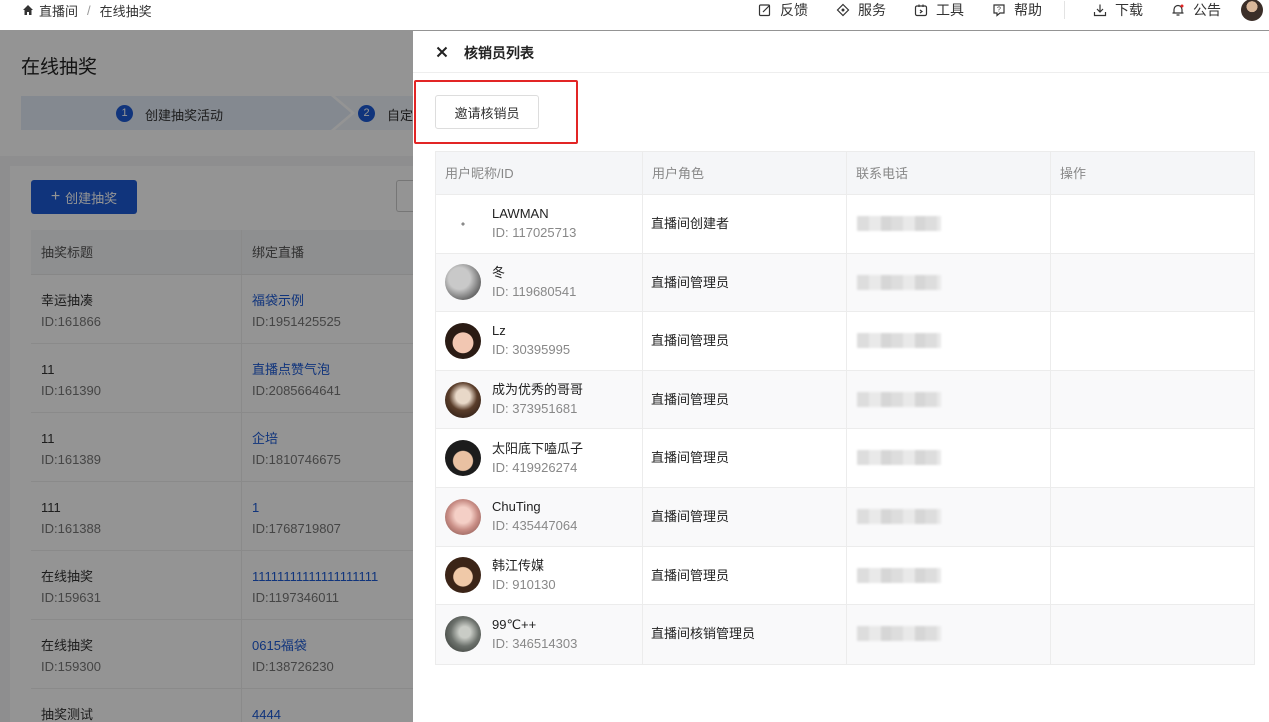 The height and width of the screenshot is (722, 1269). Describe the element at coordinates (1118, 10) in the screenshot. I see `nav-download: 下载` at that location.